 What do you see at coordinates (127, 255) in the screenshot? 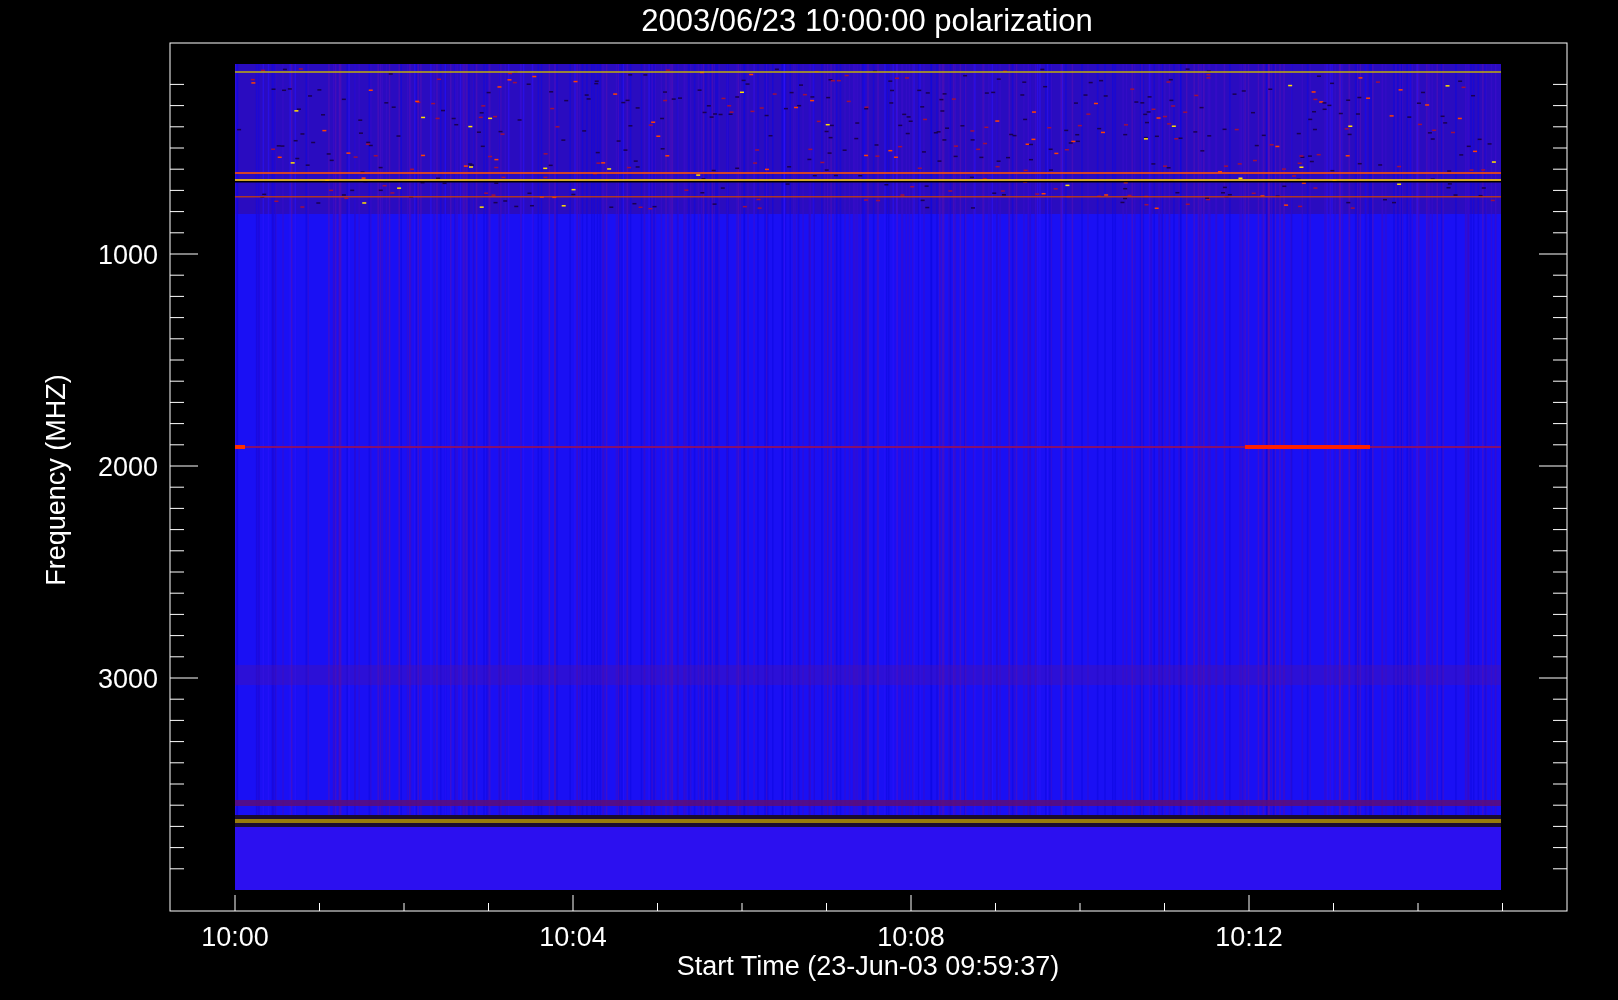
I see `y-tick-label: 1000` at bounding box center [127, 255].